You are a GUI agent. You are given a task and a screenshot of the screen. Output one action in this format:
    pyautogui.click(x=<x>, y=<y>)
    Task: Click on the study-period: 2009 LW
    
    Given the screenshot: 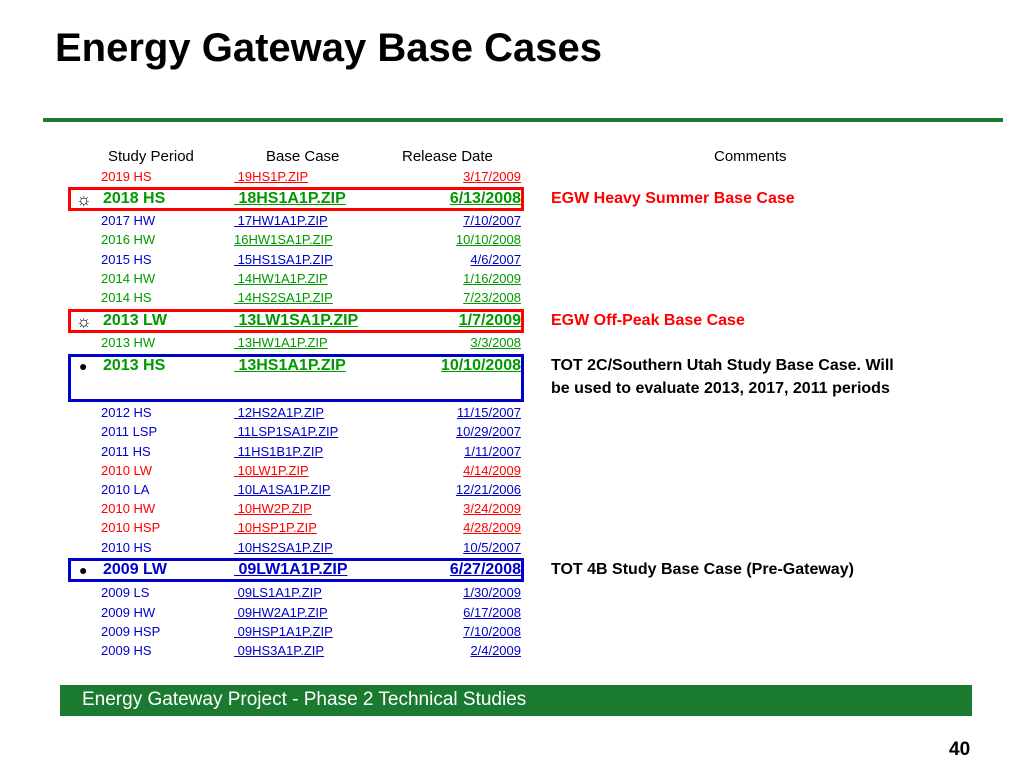 What is the action you would take?
    pyautogui.click(x=135, y=569)
    